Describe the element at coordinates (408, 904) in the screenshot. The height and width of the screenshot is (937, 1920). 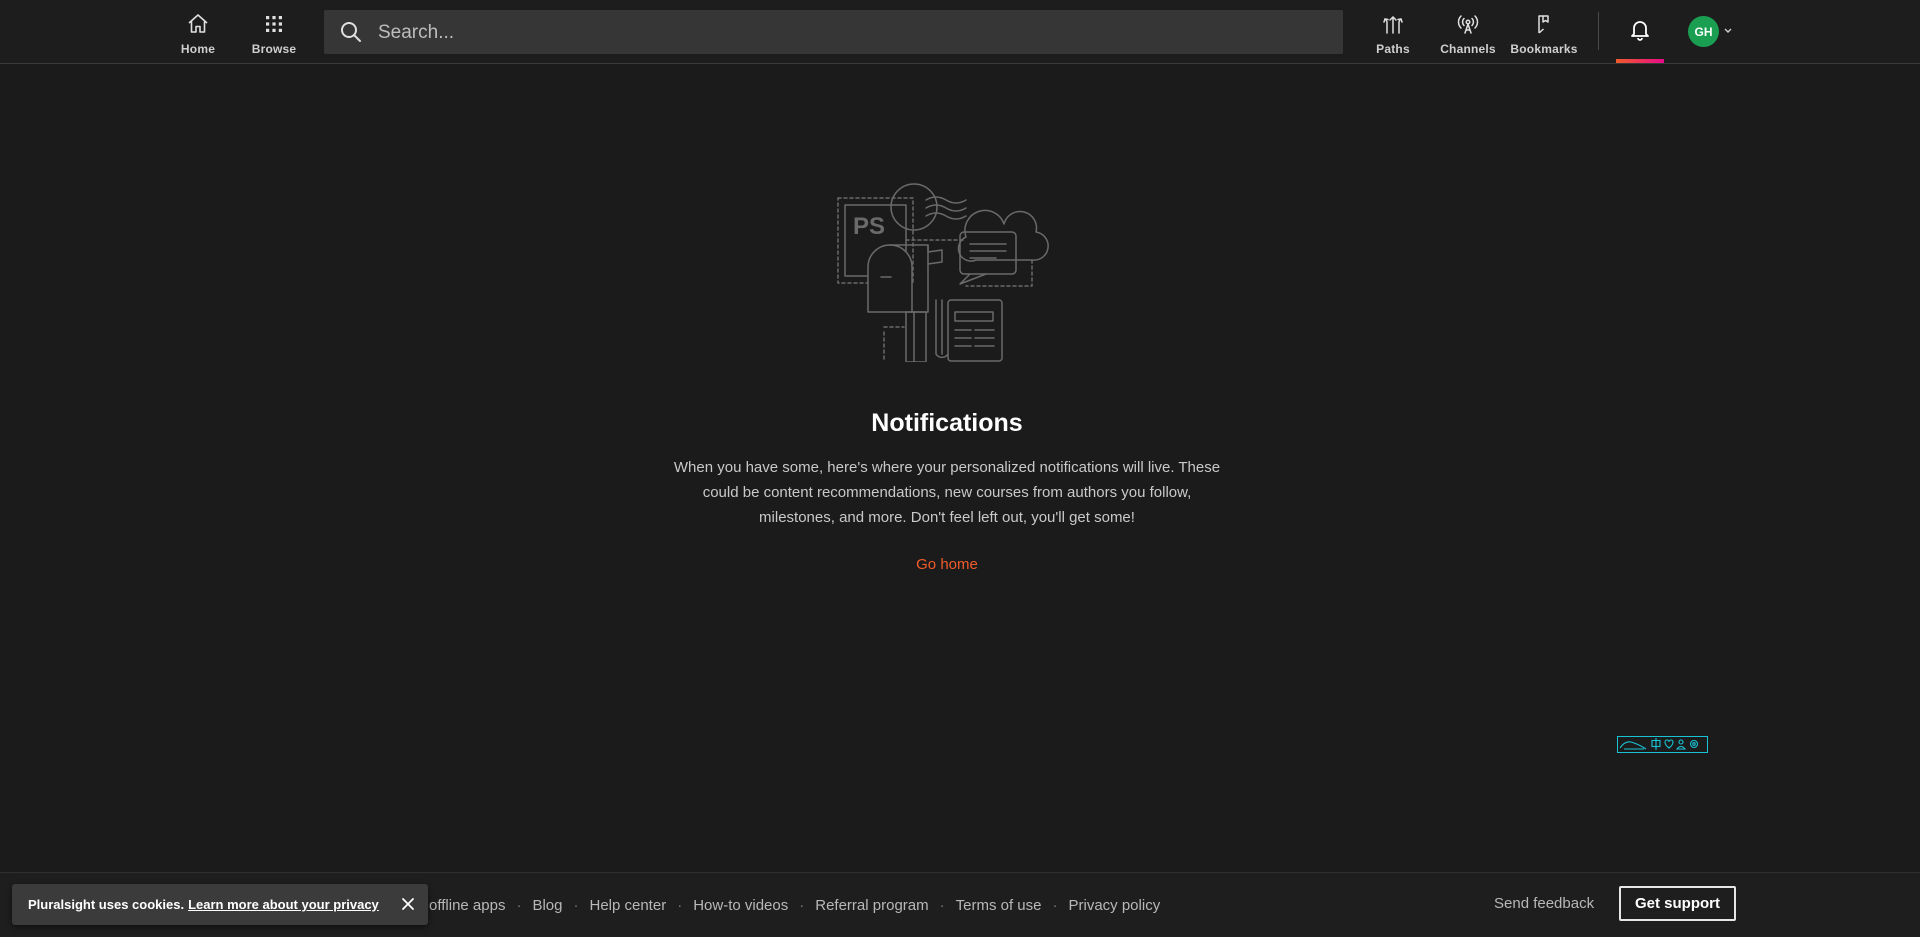
I see `close-icon` at that location.